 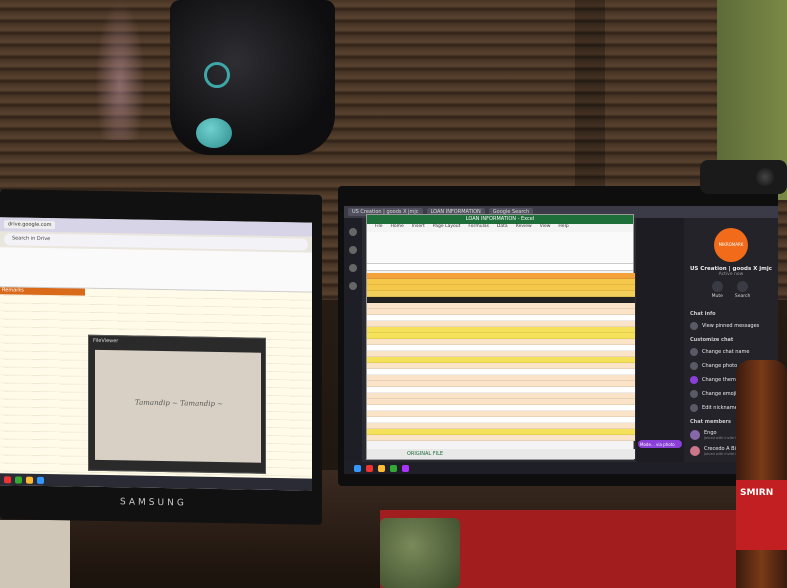 I want to click on nickname-icon, so click(x=694, y=408).